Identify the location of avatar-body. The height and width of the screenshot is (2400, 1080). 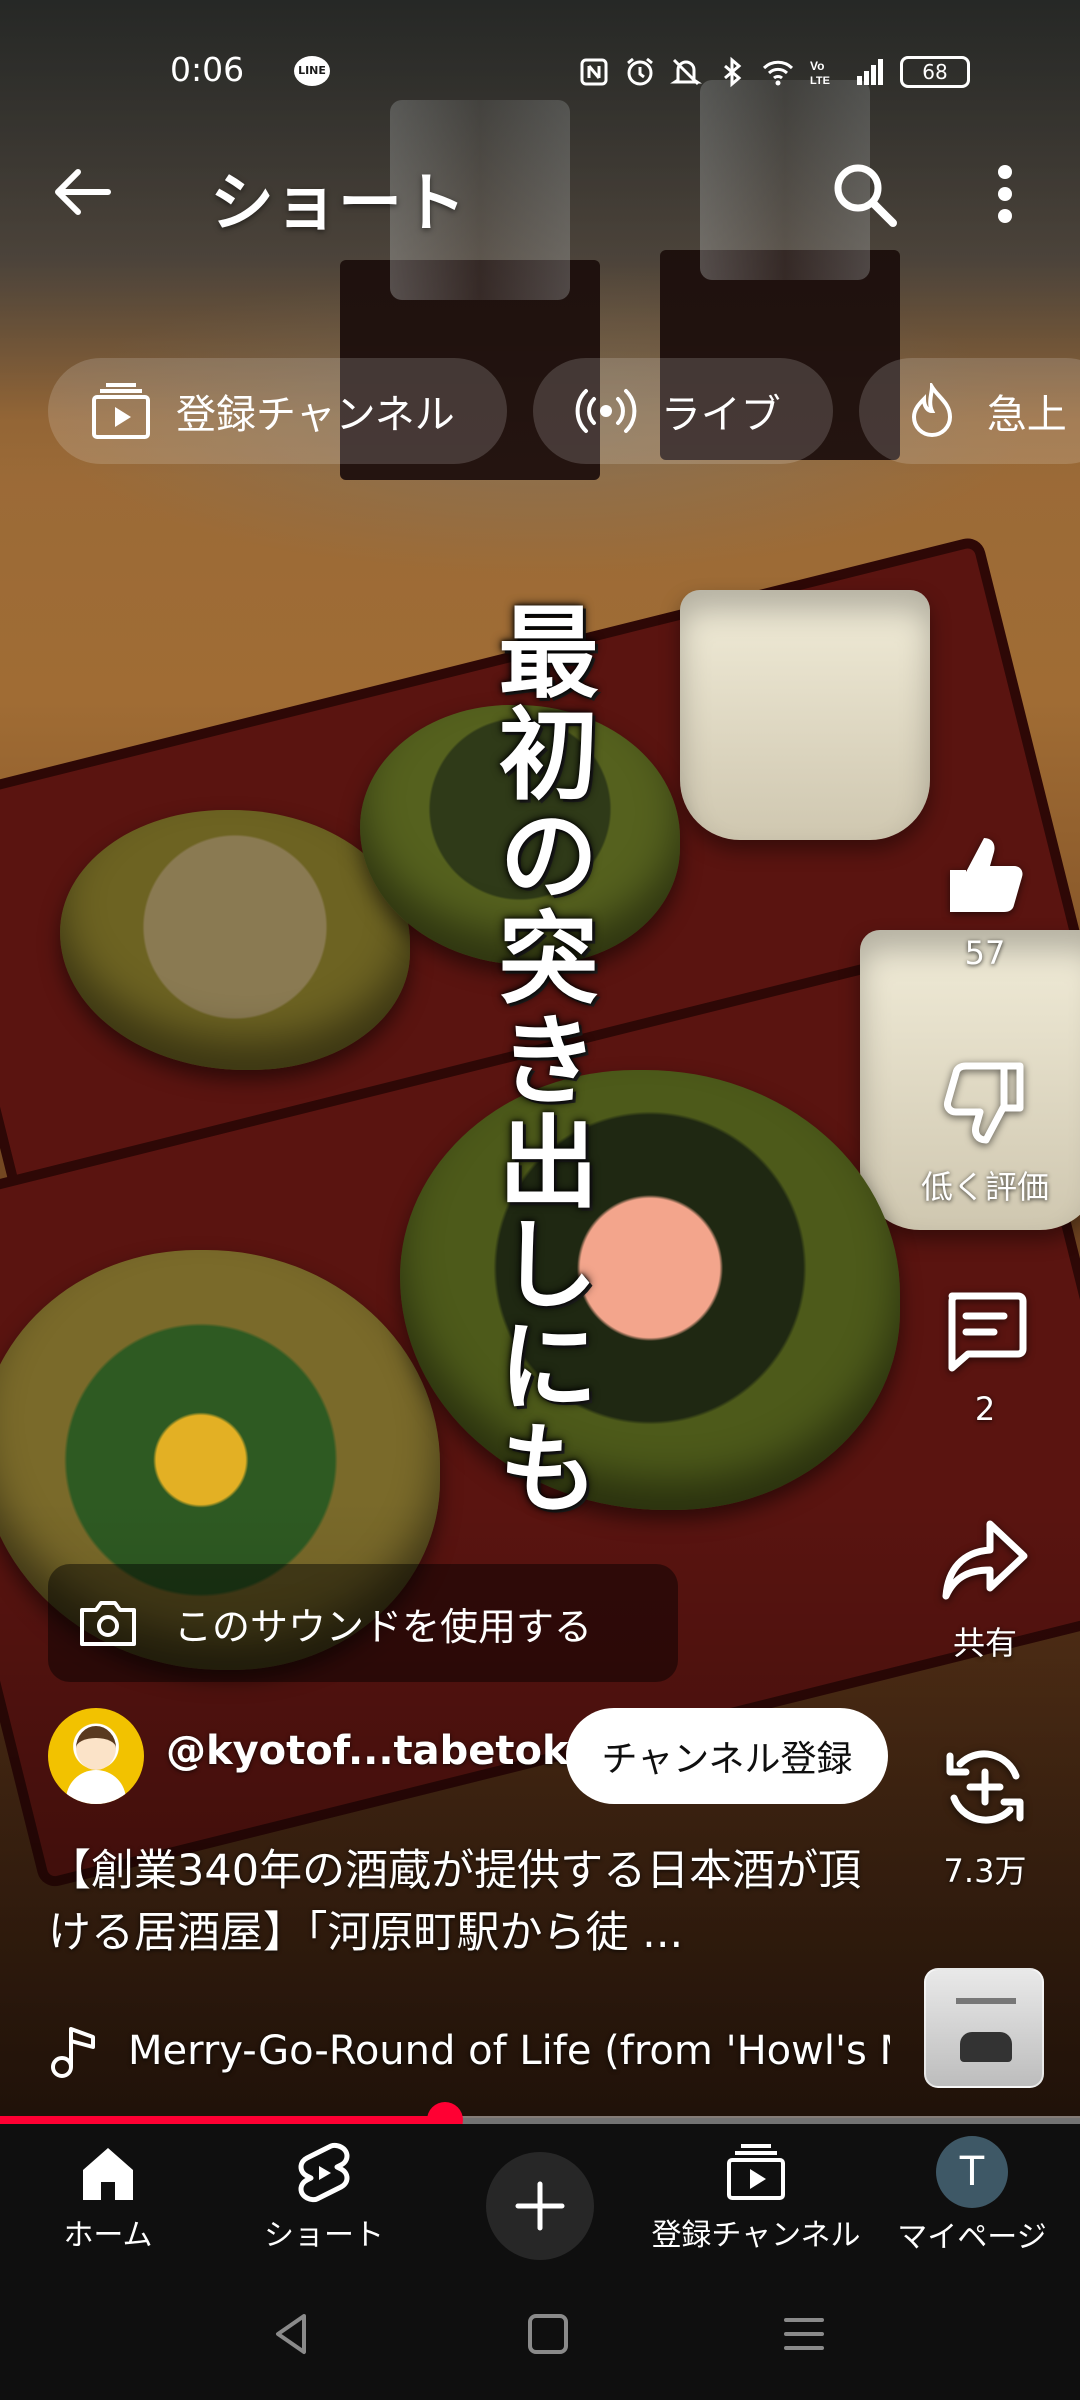
(96, 1787).